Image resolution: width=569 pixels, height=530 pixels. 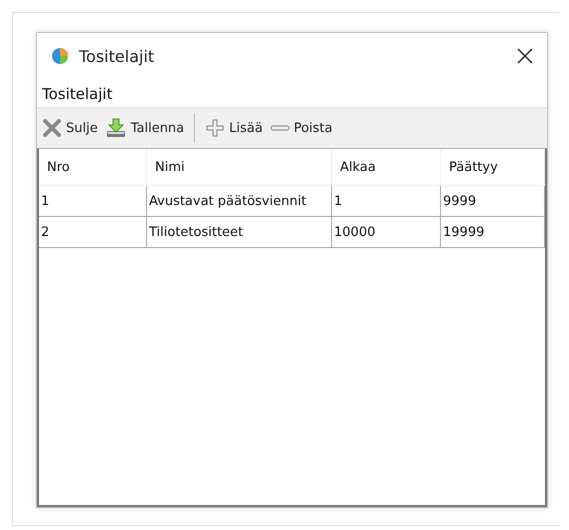 What do you see at coordinates (492, 167) in the screenshot?
I see `column-header: Päättyy` at bounding box center [492, 167].